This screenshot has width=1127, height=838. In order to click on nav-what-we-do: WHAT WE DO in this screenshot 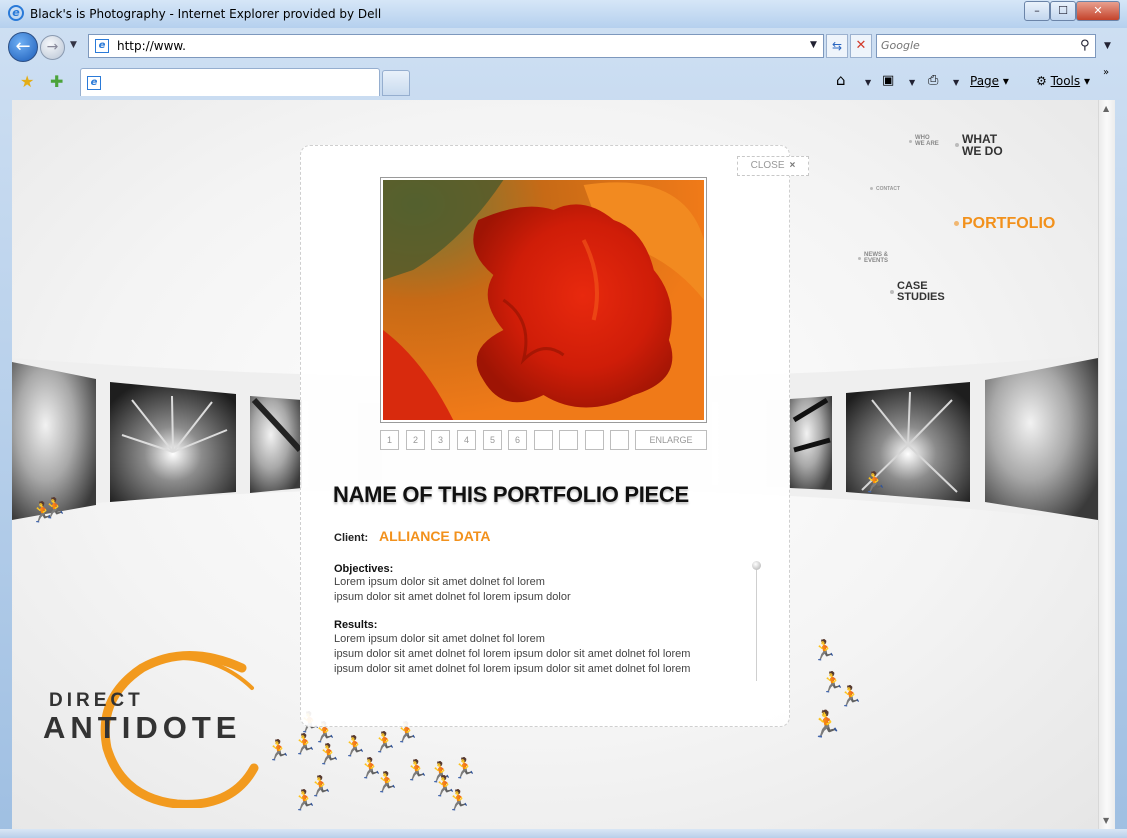, I will do `click(979, 145)`.